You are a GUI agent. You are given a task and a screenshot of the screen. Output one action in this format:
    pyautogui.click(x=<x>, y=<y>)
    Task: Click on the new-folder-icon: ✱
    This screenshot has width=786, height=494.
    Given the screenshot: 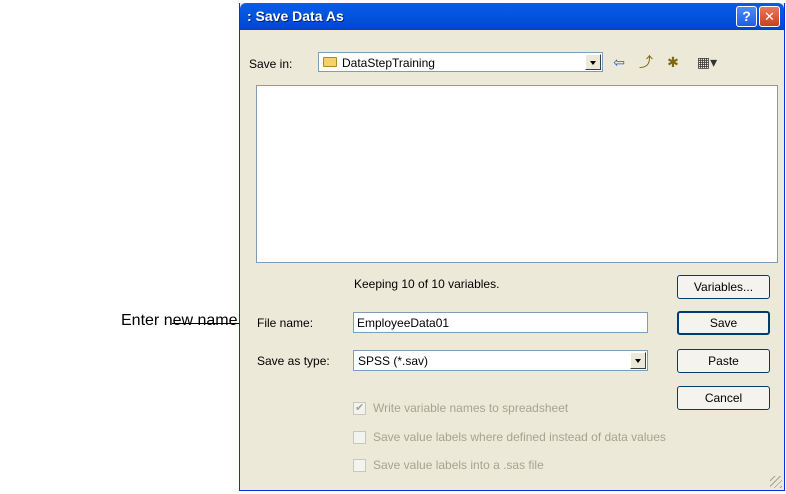 What is the action you would take?
    pyautogui.click(x=673, y=62)
    